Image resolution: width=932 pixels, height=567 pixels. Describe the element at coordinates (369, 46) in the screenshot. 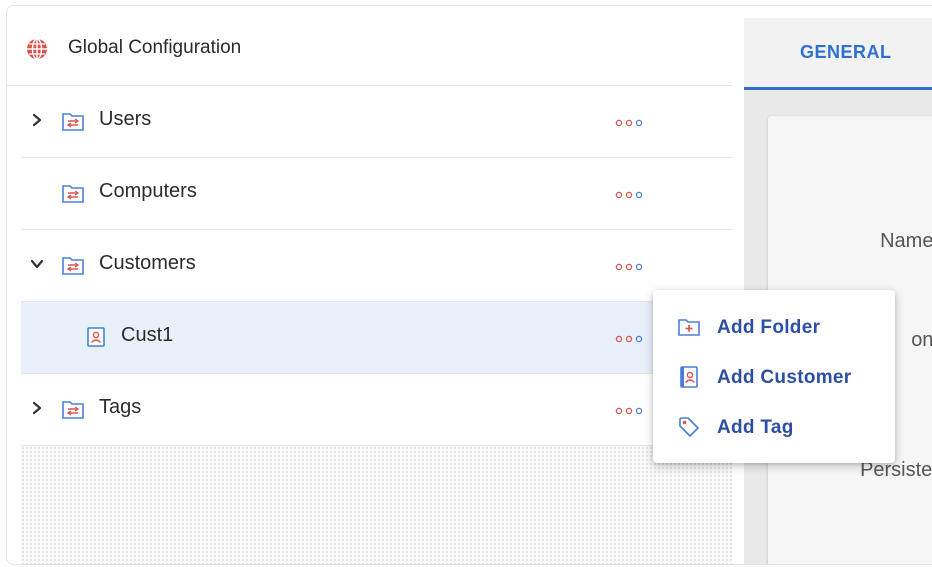

I see `tree-header: Global Configuration` at that location.